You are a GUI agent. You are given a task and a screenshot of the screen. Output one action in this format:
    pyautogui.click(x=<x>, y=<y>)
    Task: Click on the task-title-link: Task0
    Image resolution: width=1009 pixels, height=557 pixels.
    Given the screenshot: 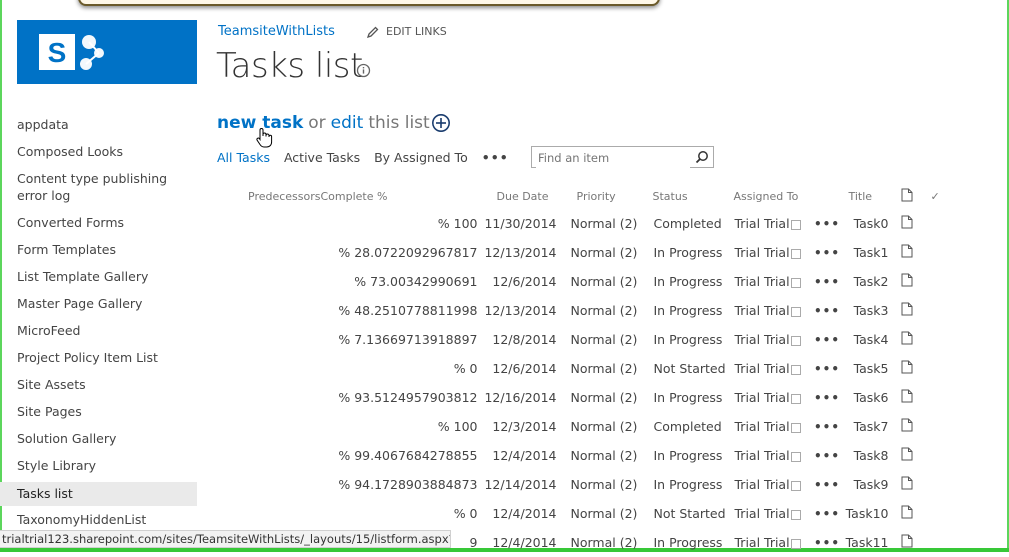 What is the action you would take?
    pyautogui.click(x=871, y=223)
    